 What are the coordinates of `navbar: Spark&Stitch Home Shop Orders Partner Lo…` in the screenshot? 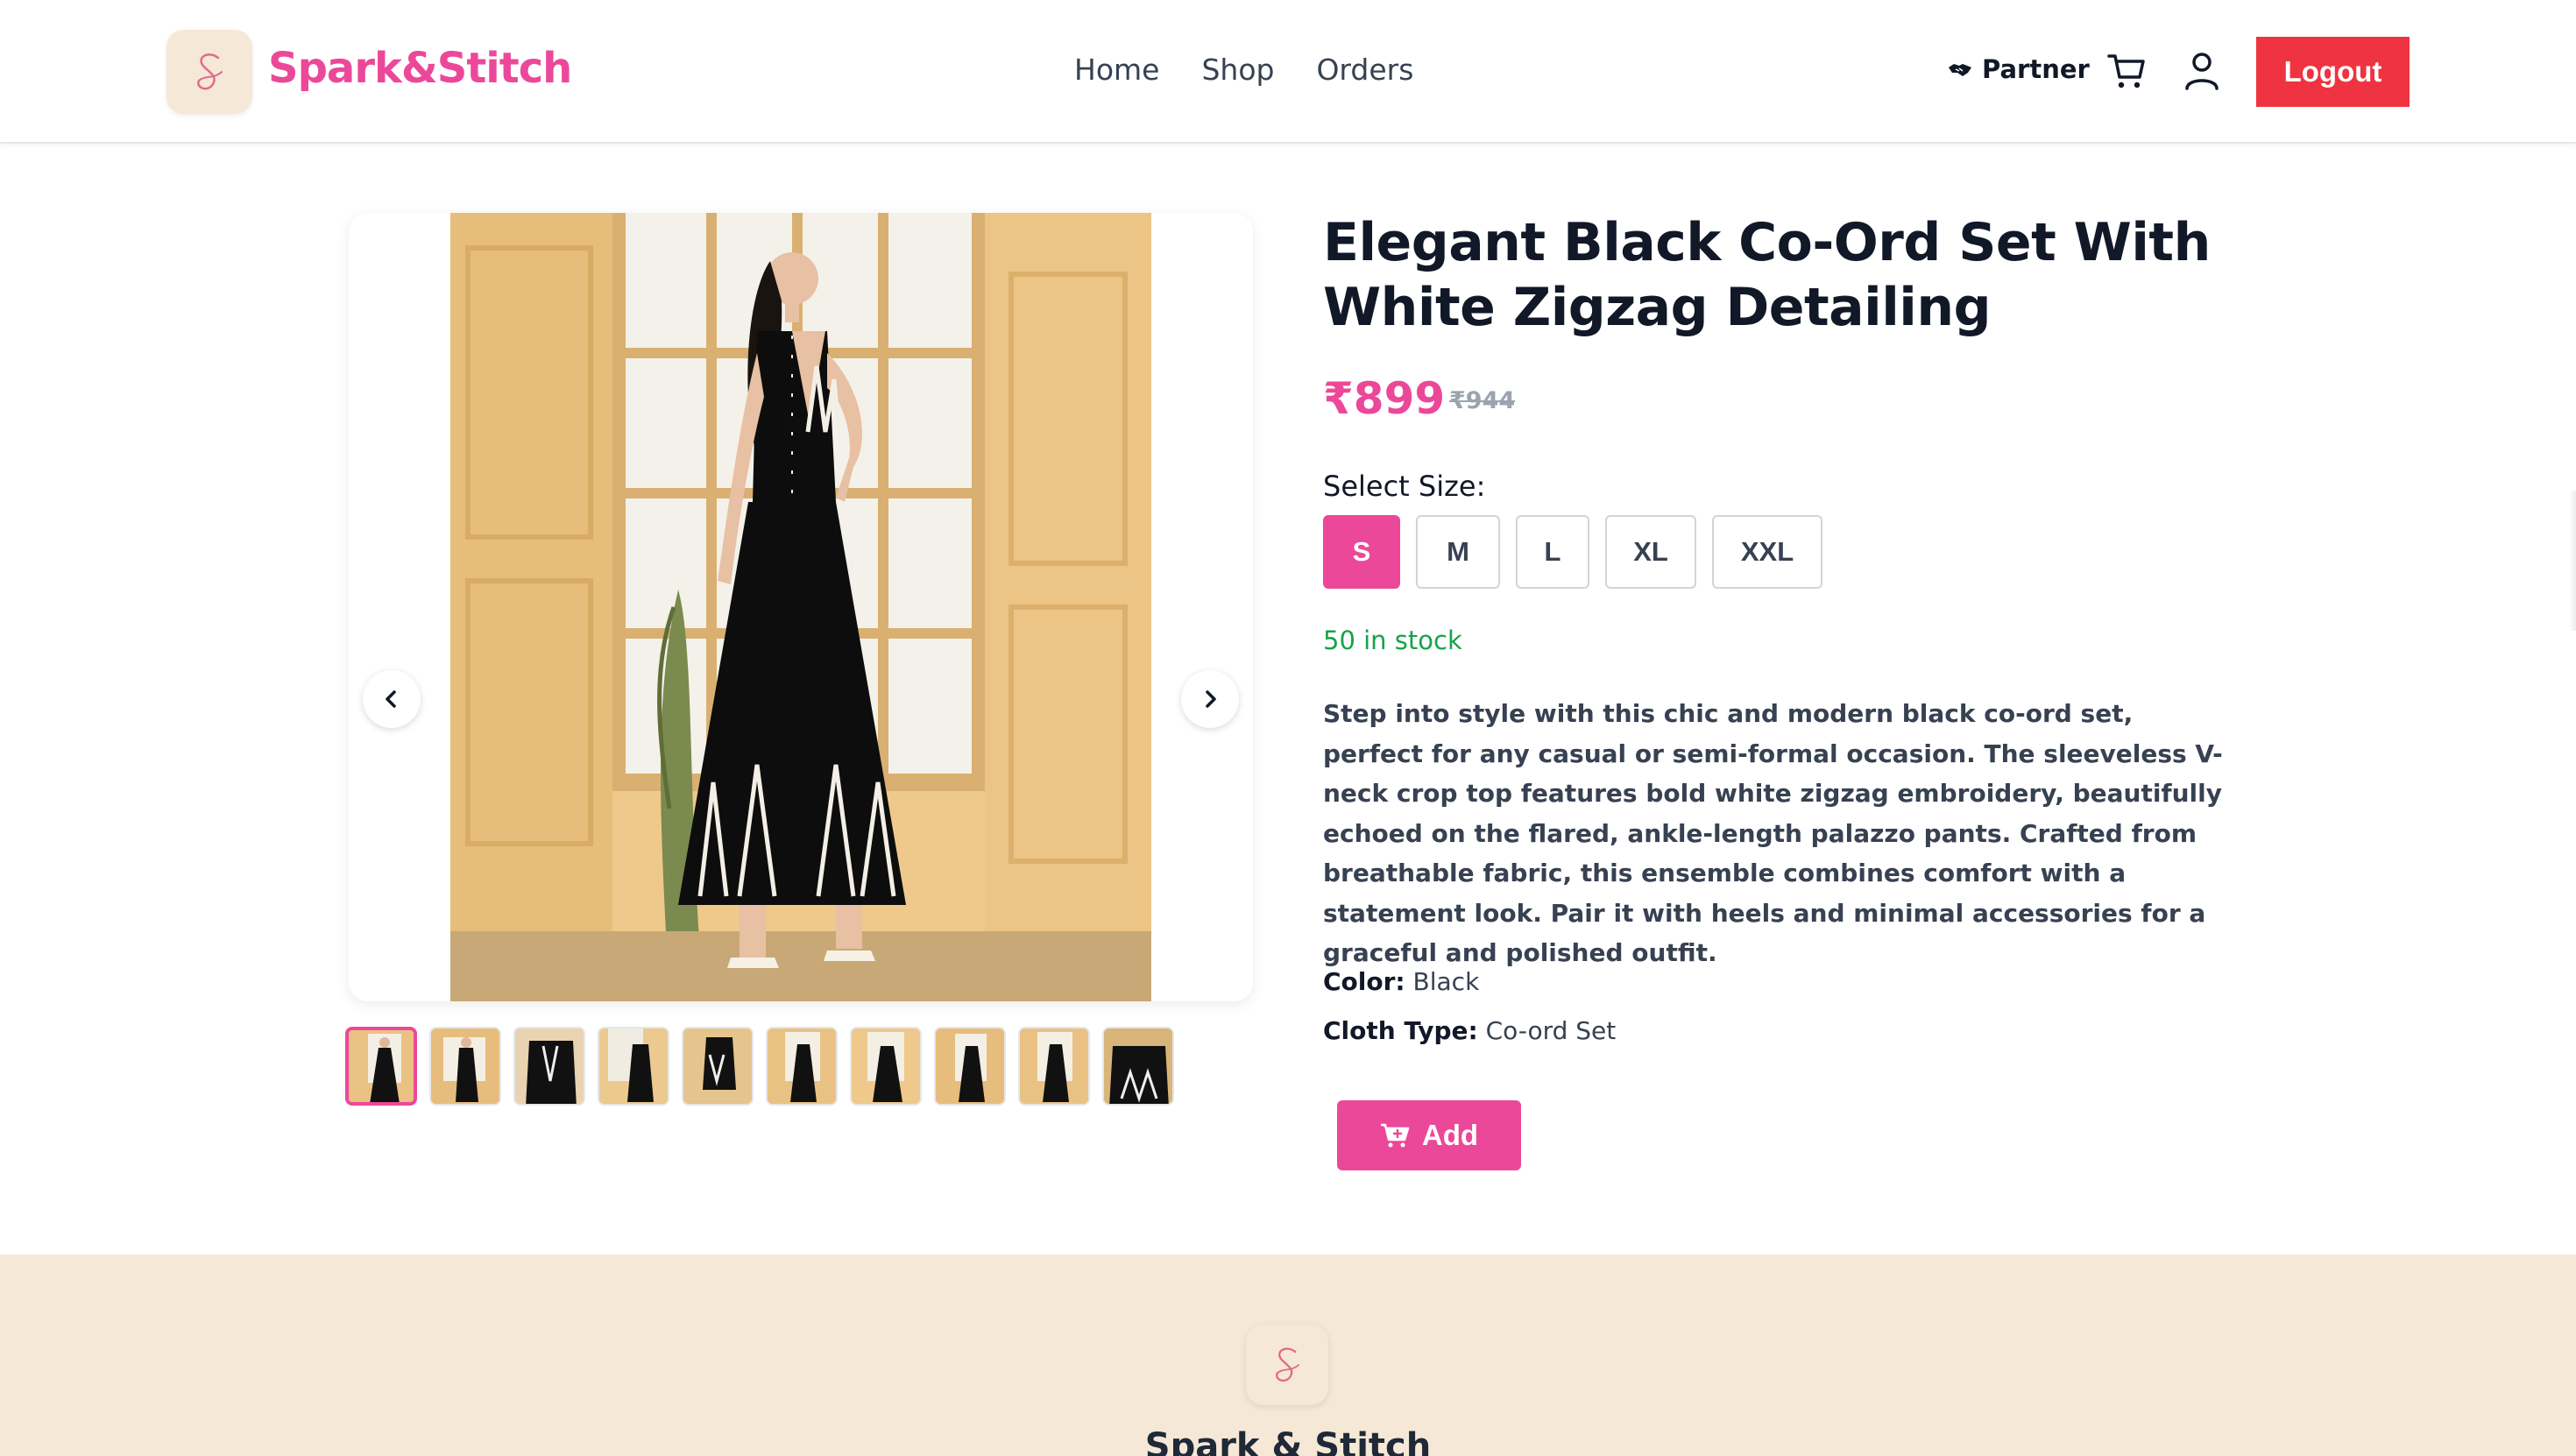 It's located at (1288, 72).